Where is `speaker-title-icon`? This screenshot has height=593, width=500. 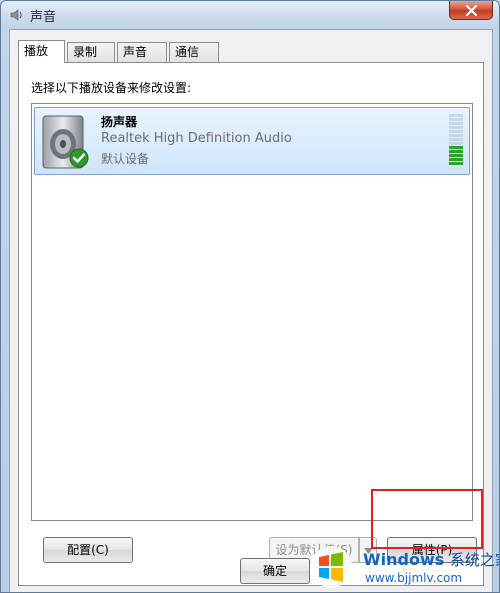 speaker-title-icon is located at coordinates (16, 15).